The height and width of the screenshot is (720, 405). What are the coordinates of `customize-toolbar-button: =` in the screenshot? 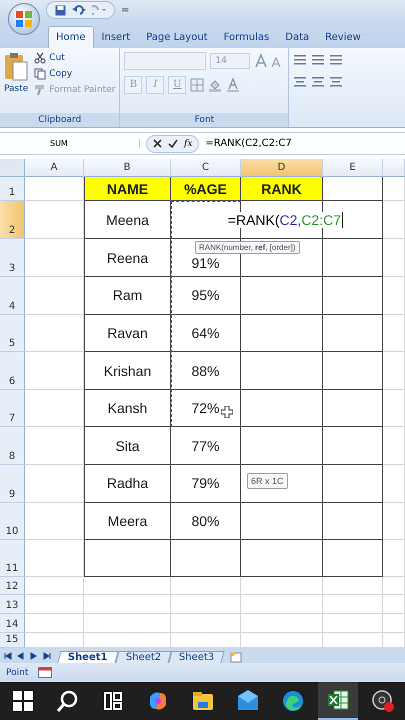 It's located at (125, 10).